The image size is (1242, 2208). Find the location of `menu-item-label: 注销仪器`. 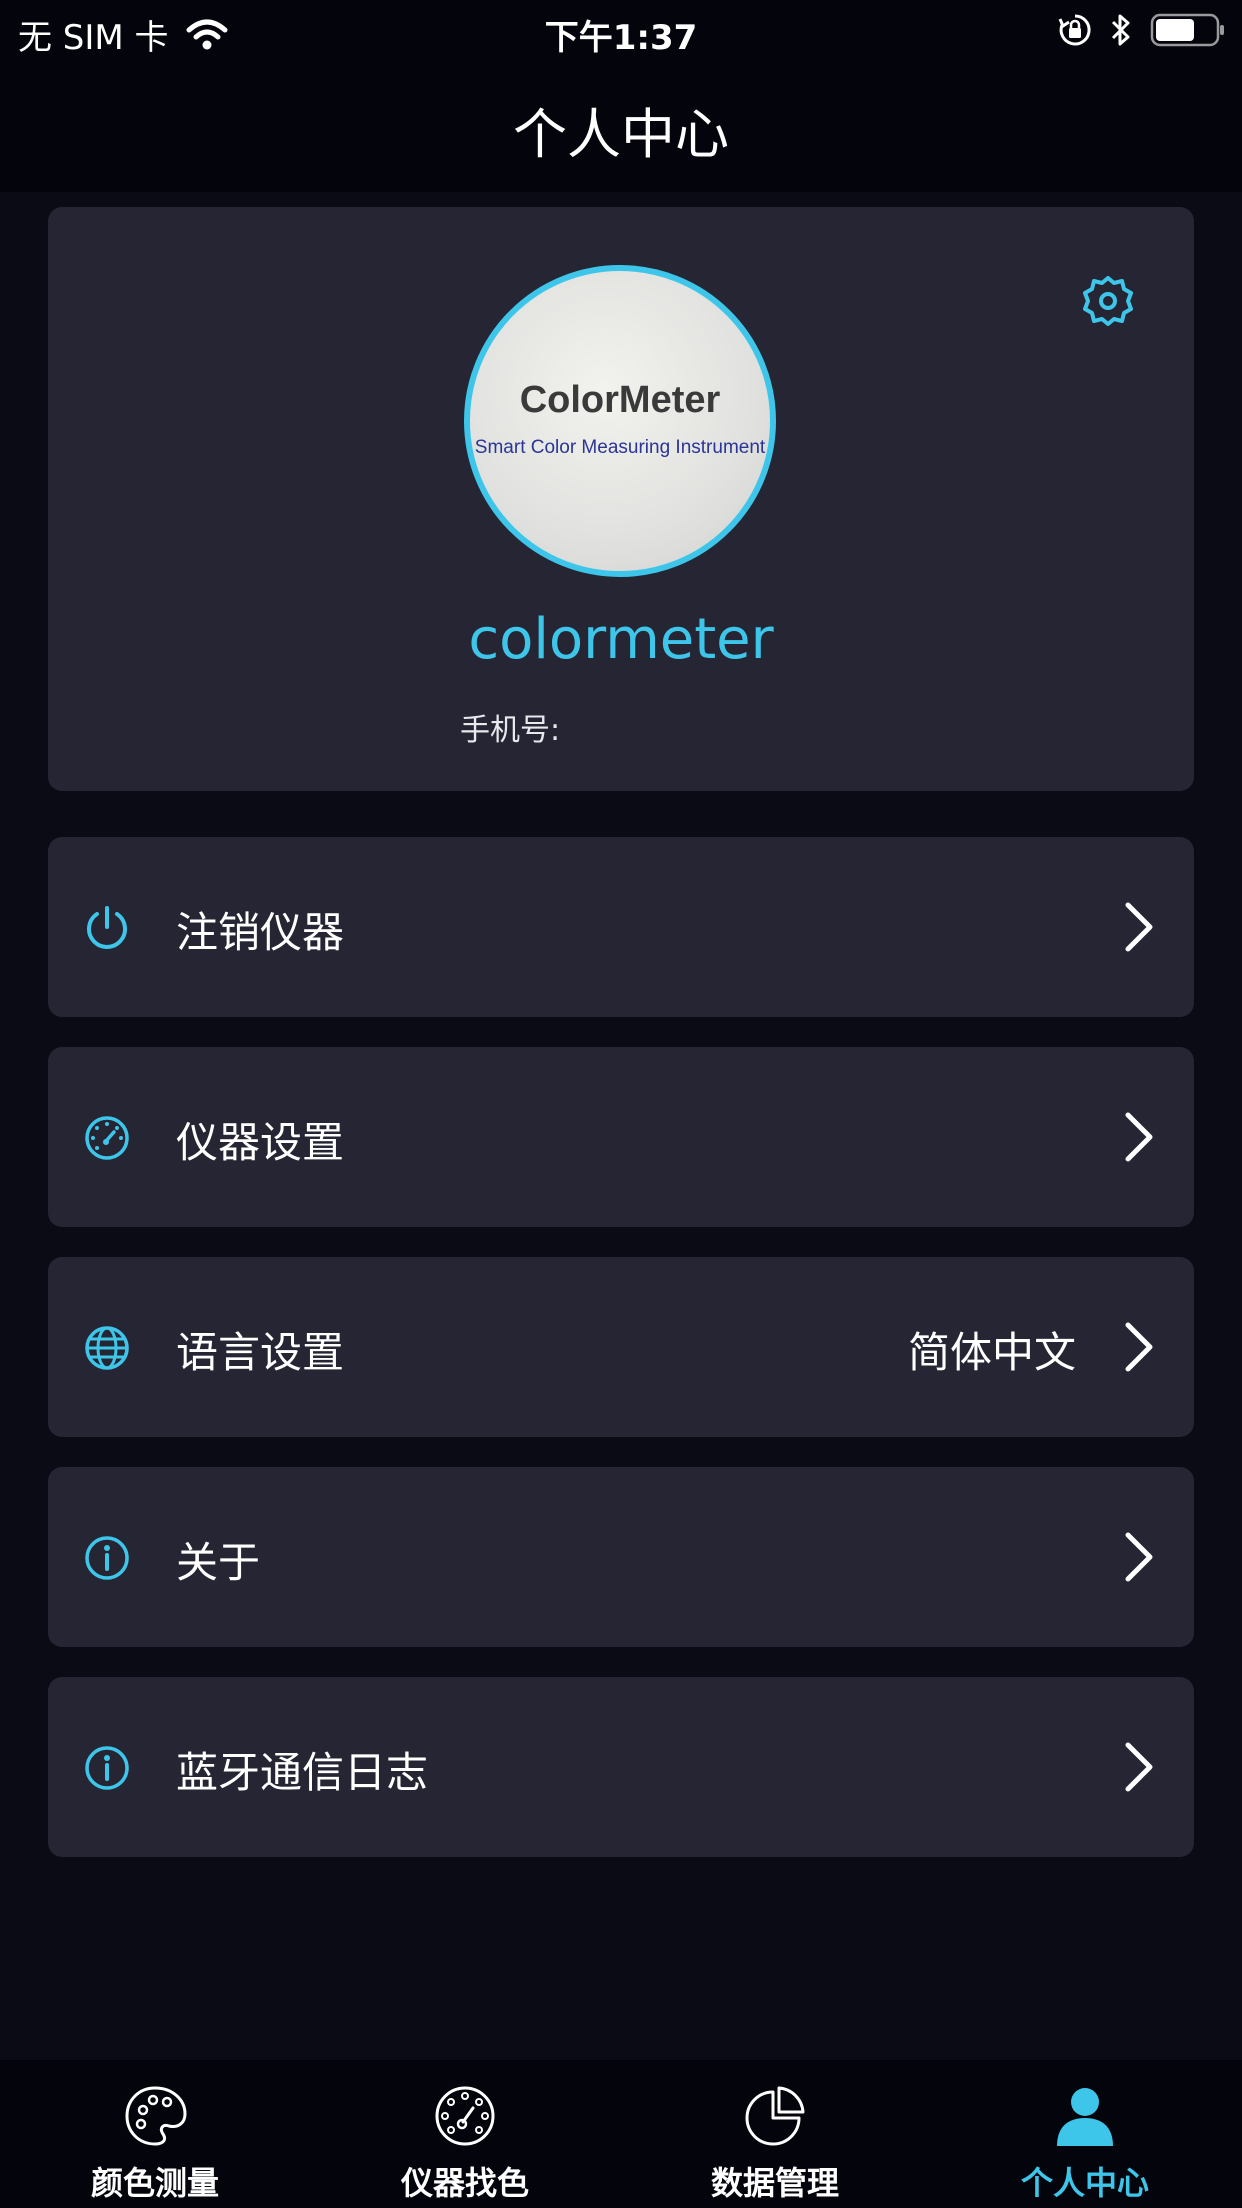

menu-item-label: 注销仪器 is located at coordinates (260, 932).